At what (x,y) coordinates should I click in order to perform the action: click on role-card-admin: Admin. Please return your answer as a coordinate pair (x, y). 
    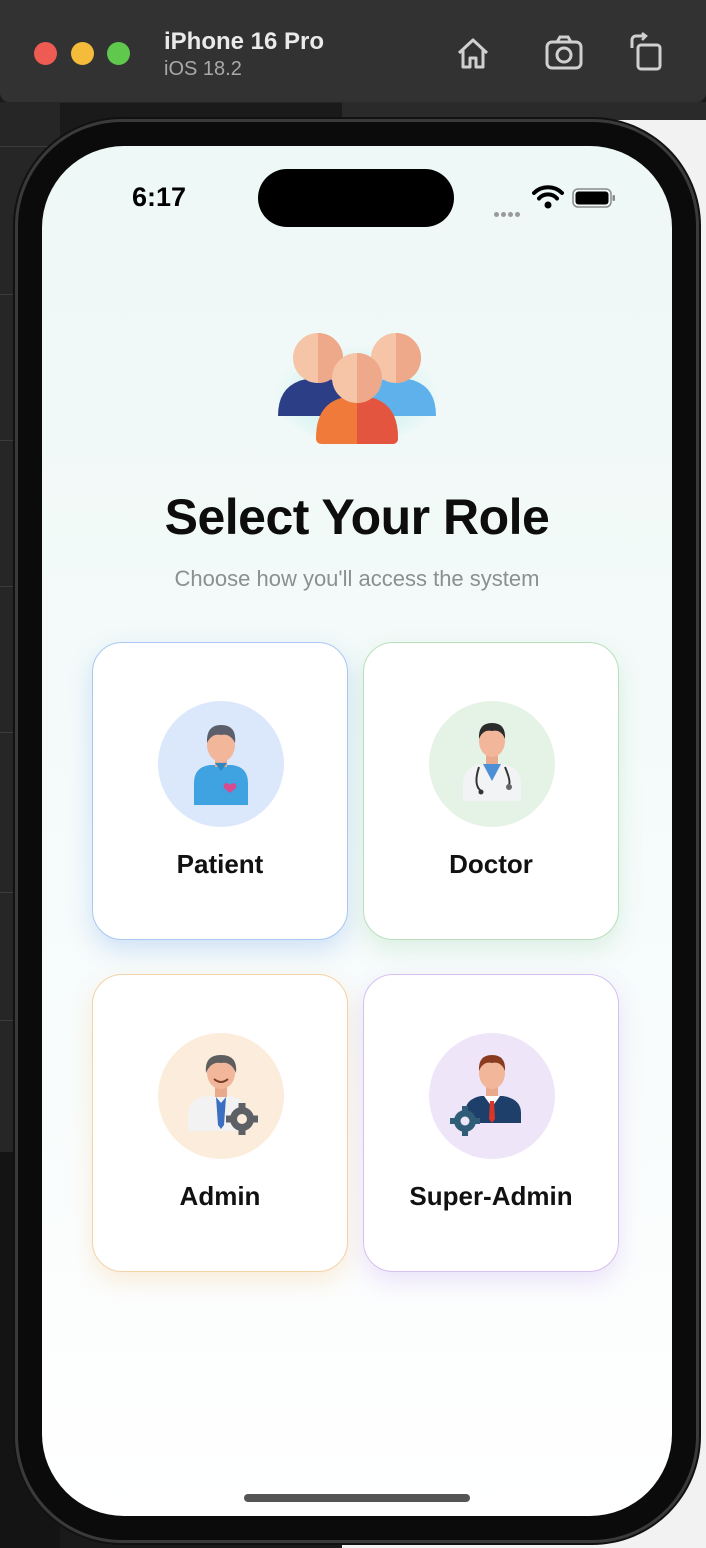
    Looking at the image, I should click on (220, 1123).